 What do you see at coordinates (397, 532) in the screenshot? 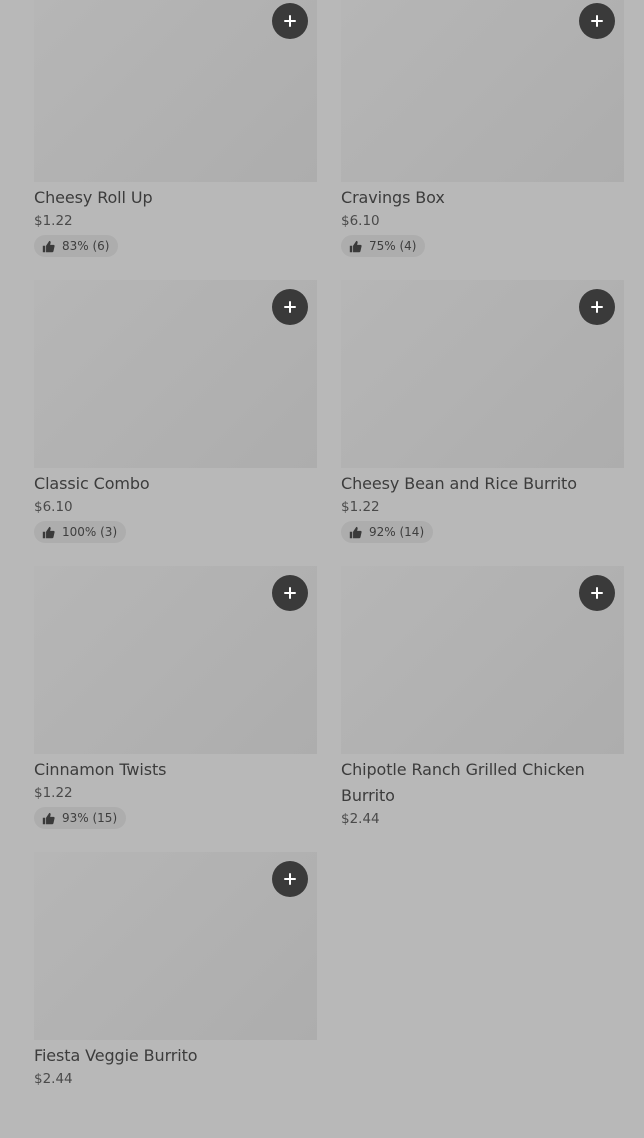
I see `rating-text: 92% (14)` at bounding box center [397, 532].